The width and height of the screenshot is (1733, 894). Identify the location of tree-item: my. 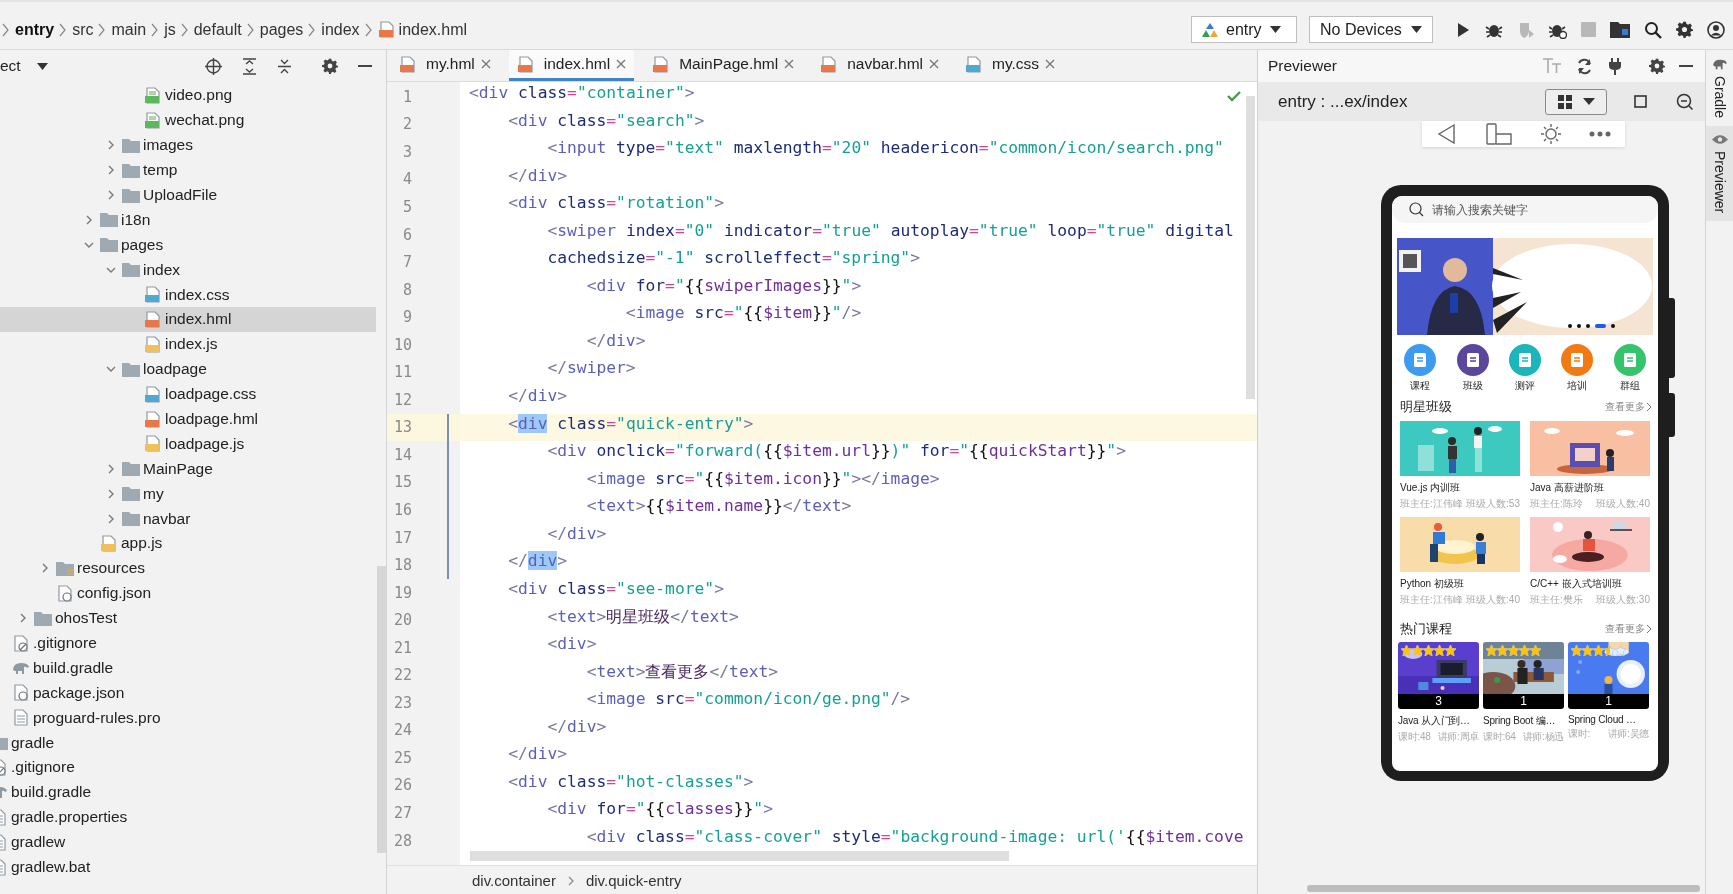
(188, 494).